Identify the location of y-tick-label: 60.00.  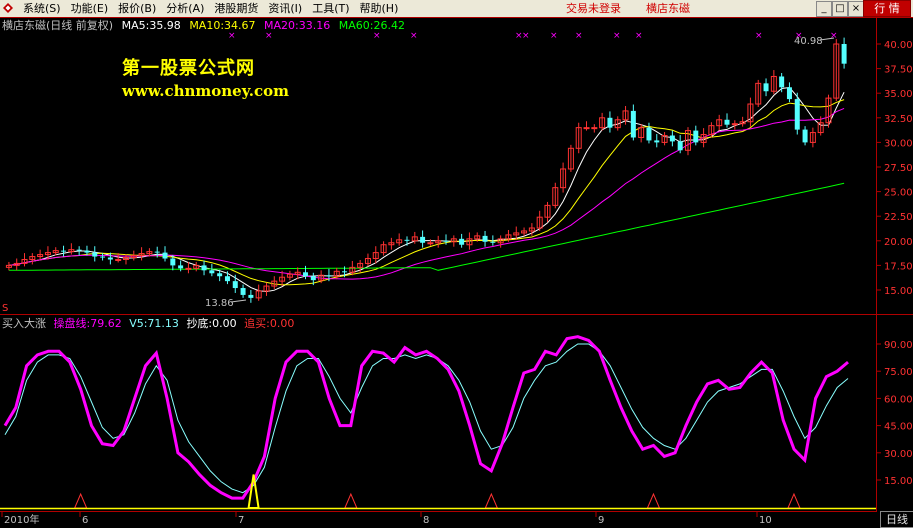
(898, 399).